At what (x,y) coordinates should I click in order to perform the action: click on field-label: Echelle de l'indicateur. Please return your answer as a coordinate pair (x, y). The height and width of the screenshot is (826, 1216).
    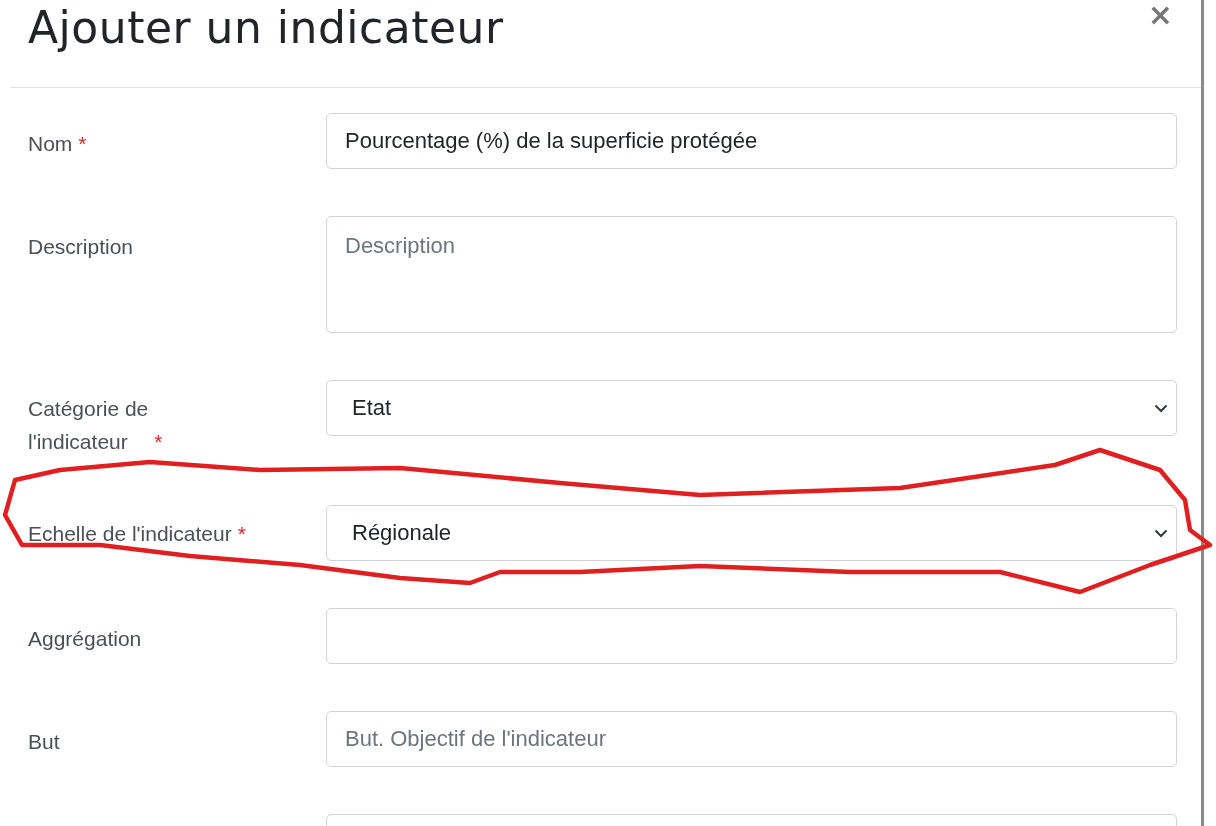
    Looking at the image, I should click on (130, 534).